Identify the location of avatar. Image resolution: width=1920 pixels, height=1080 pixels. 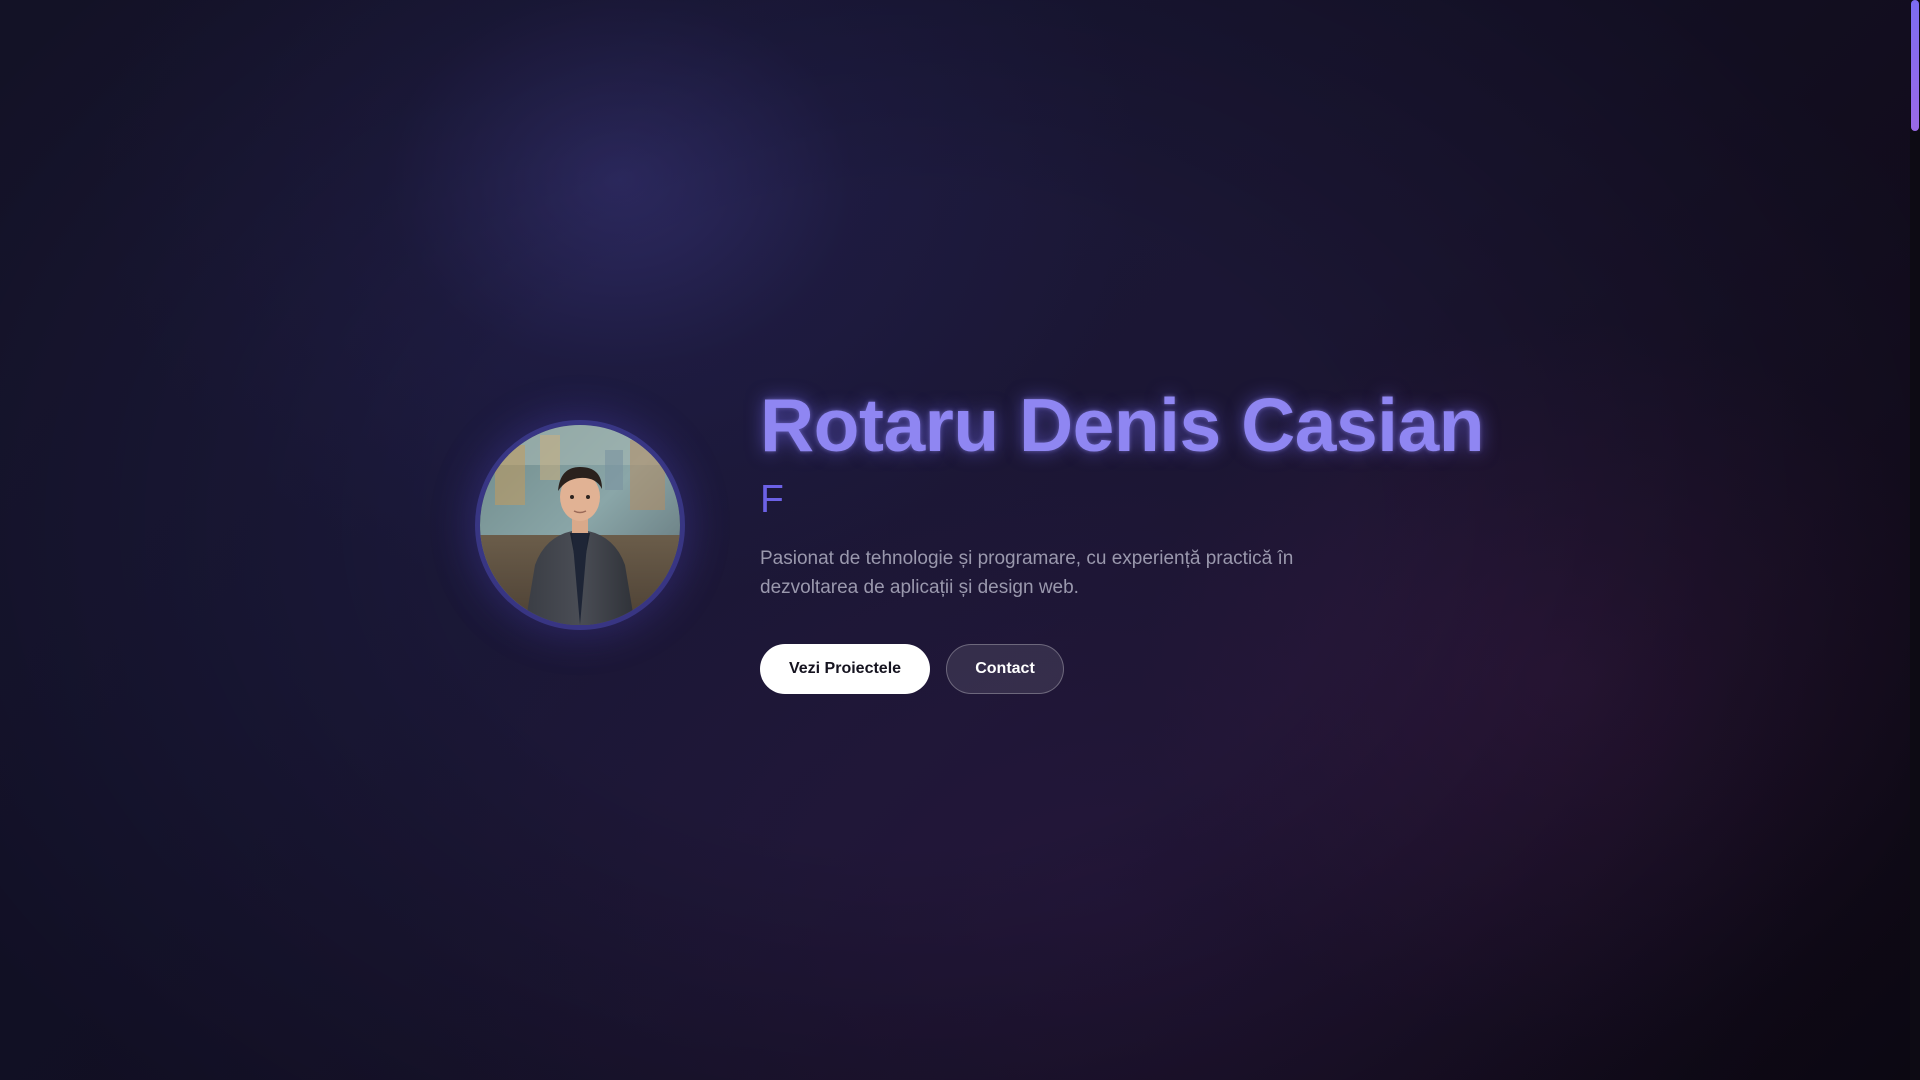
(580, 525).